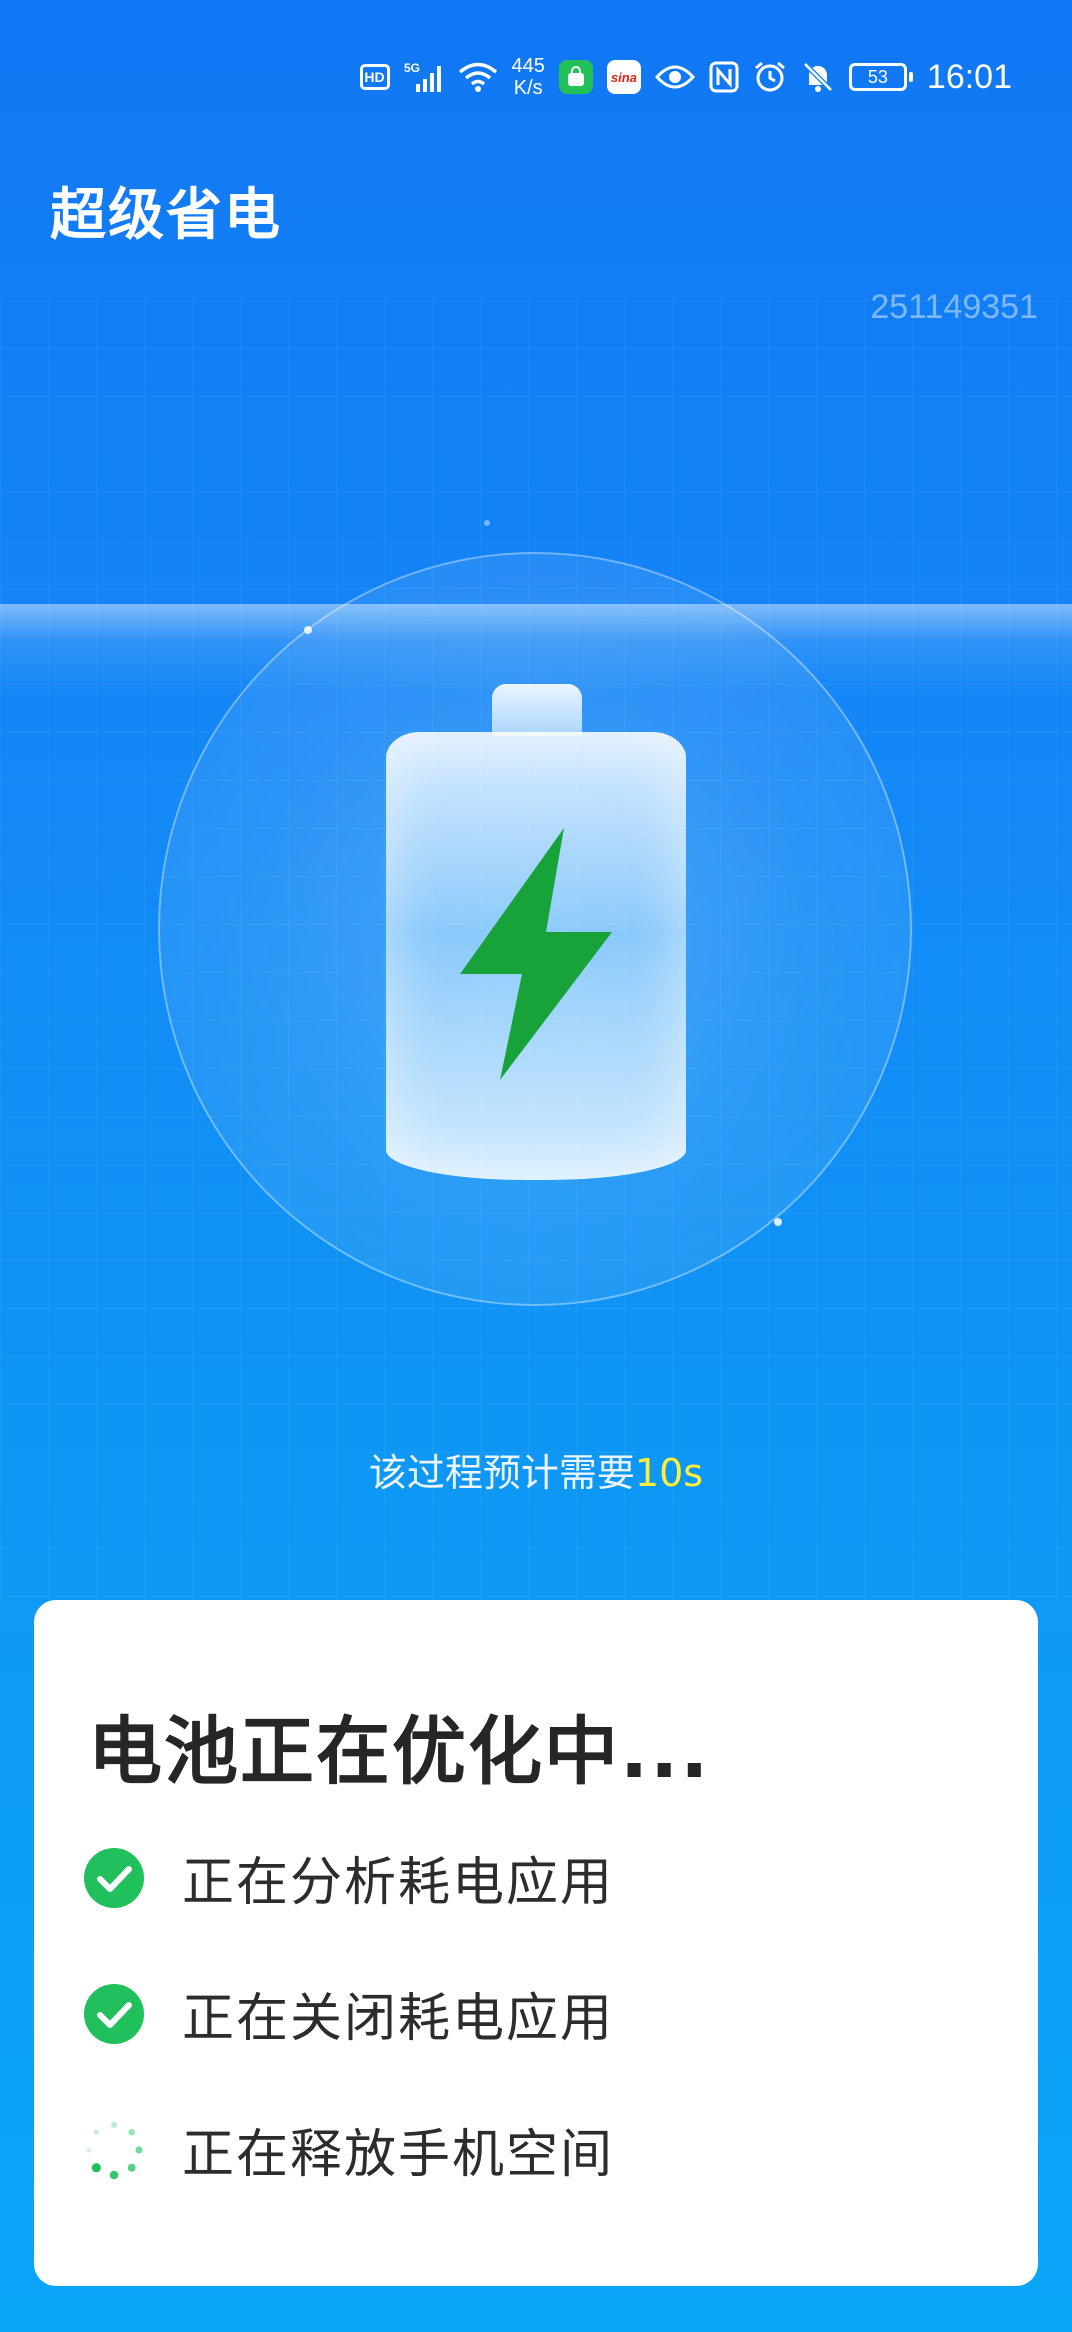 This screenshot has width=1072, height=2332. I want to click on task-item: 正在分析耗电应用, so click(349, 1877).